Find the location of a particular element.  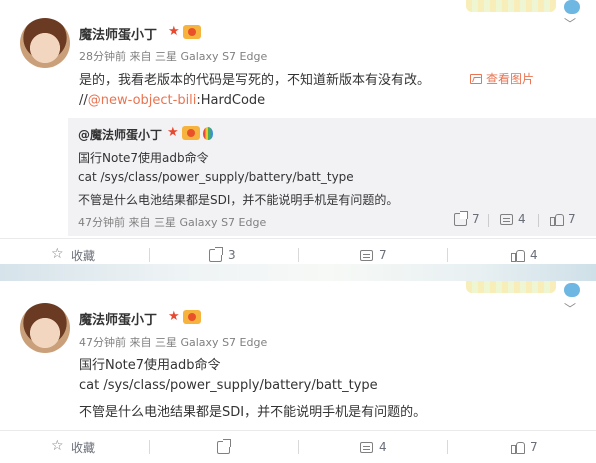

like-count: 7 is located at coordinates (534, 447).